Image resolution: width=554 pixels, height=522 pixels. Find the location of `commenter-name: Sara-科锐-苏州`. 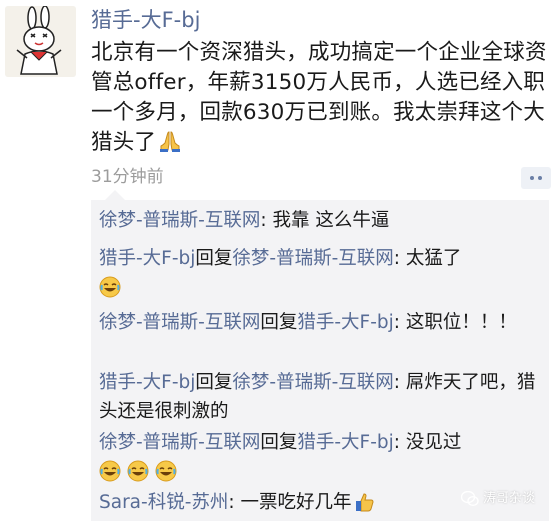

commenter-name: Sara-科锐-苏州 is located at coordinates (163, 502).